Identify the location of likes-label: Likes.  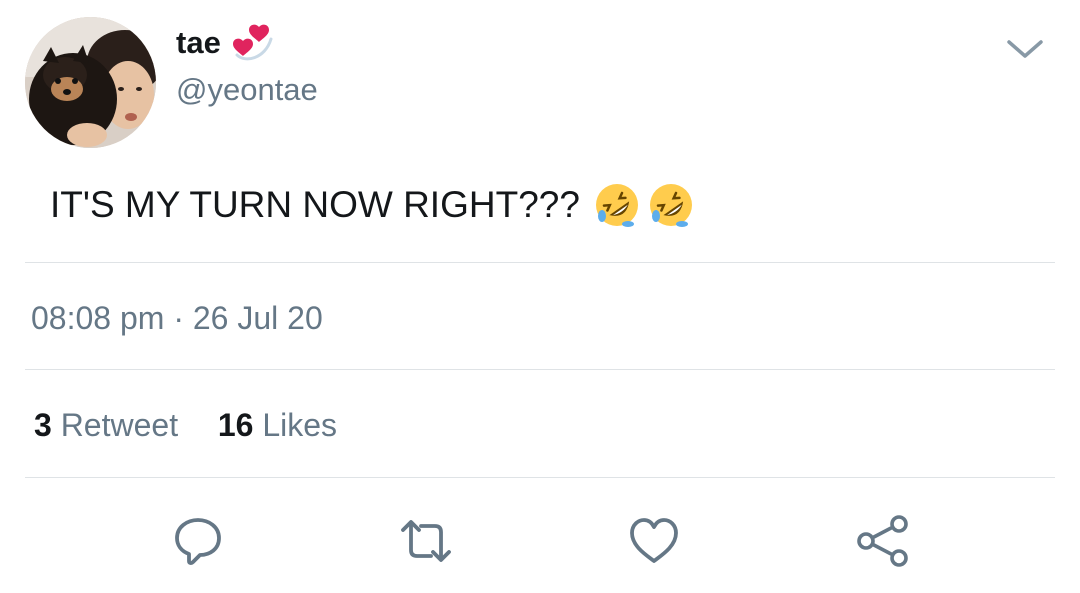
(300, 425).